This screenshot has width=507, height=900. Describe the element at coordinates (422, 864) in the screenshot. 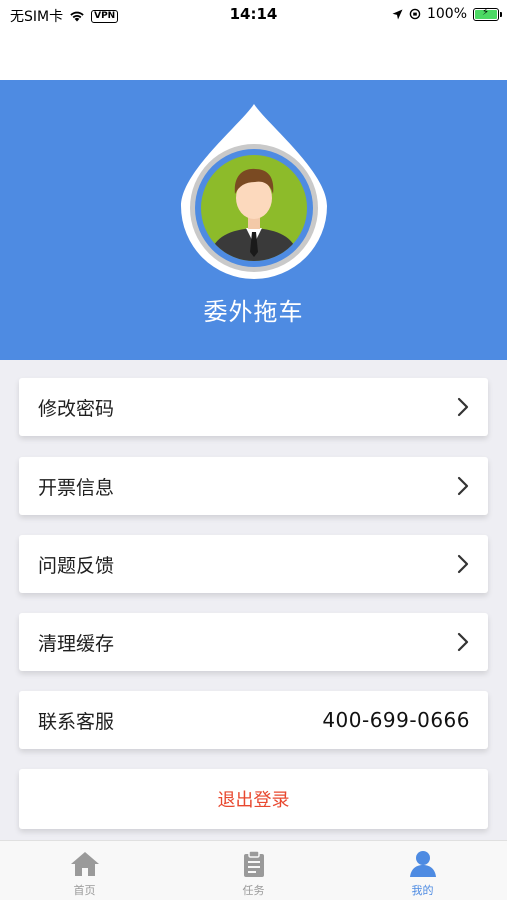

I see `user-icon` at that location.